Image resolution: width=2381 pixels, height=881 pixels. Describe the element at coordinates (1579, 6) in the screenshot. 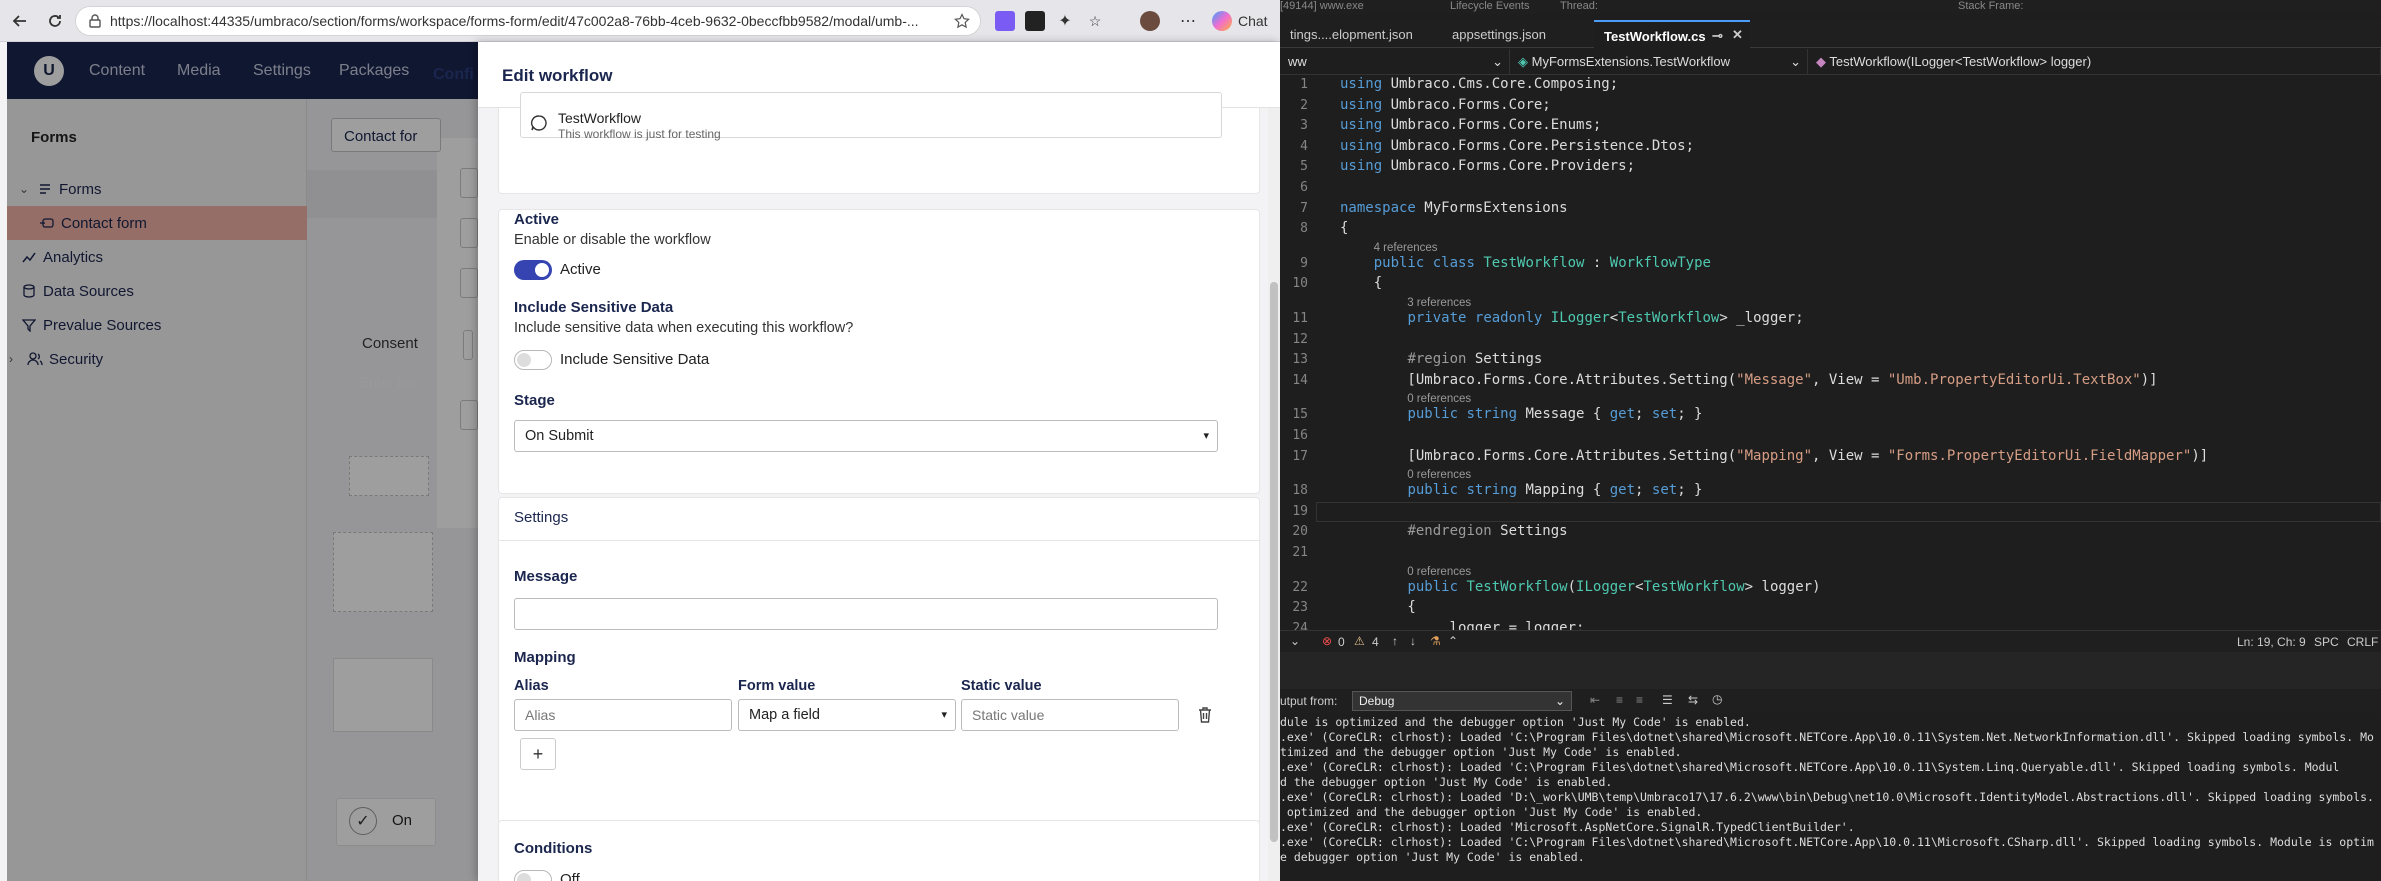

I see `thread-label: Thread:` at that location.